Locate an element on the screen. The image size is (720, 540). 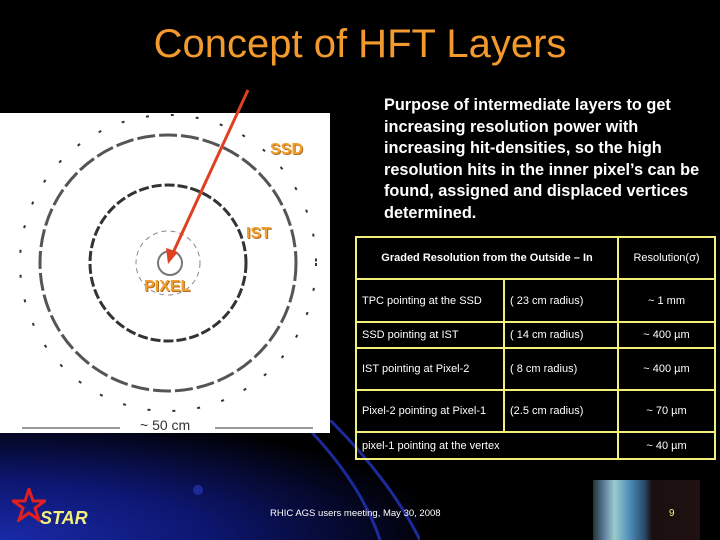
row-description: TPC pointing at the SSD is located at coordinates (430, 300).